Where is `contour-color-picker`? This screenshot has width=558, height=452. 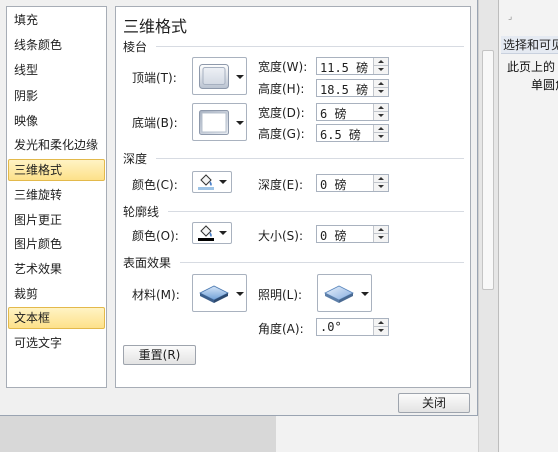
contour-color-picker is located at coordinates (212, 233).